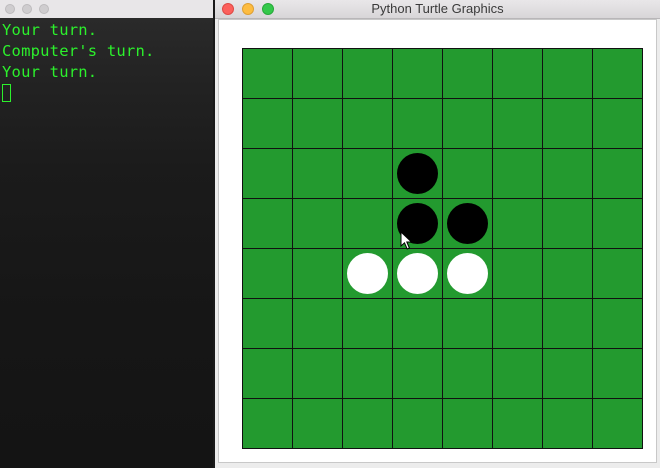 Image resolution: width=660 pixels, height=468 pixels. I want to click on window-title: Python Turtle Graphics, so click(437, 8).